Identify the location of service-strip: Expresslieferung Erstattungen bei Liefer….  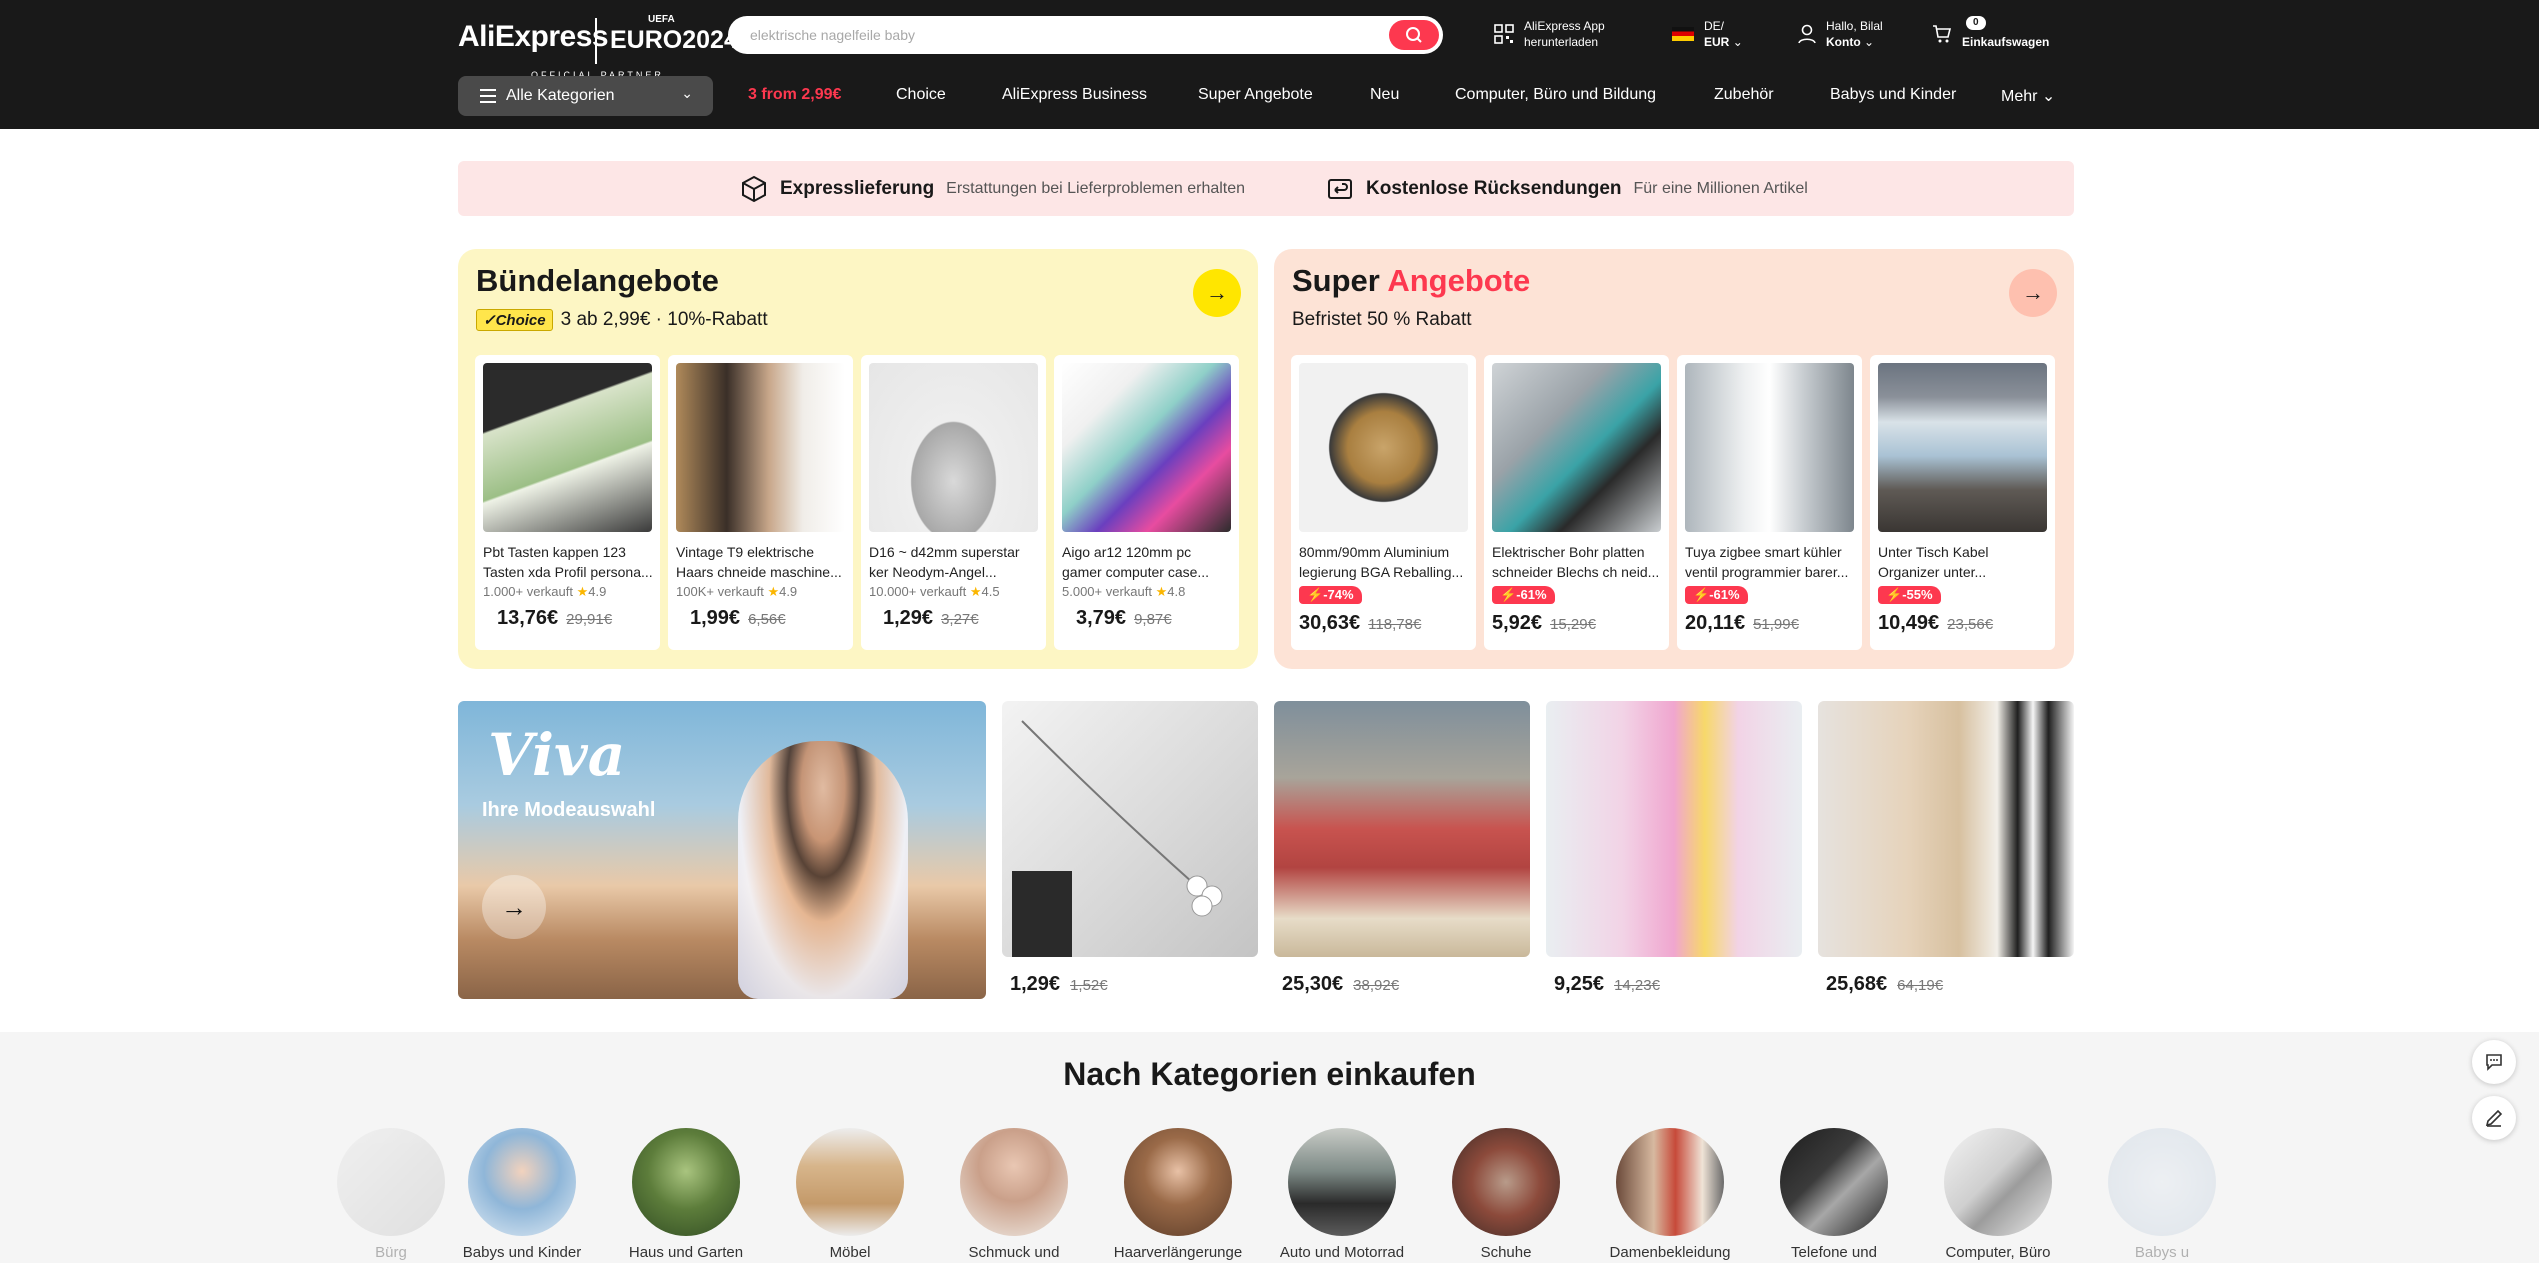
(1266, 188).